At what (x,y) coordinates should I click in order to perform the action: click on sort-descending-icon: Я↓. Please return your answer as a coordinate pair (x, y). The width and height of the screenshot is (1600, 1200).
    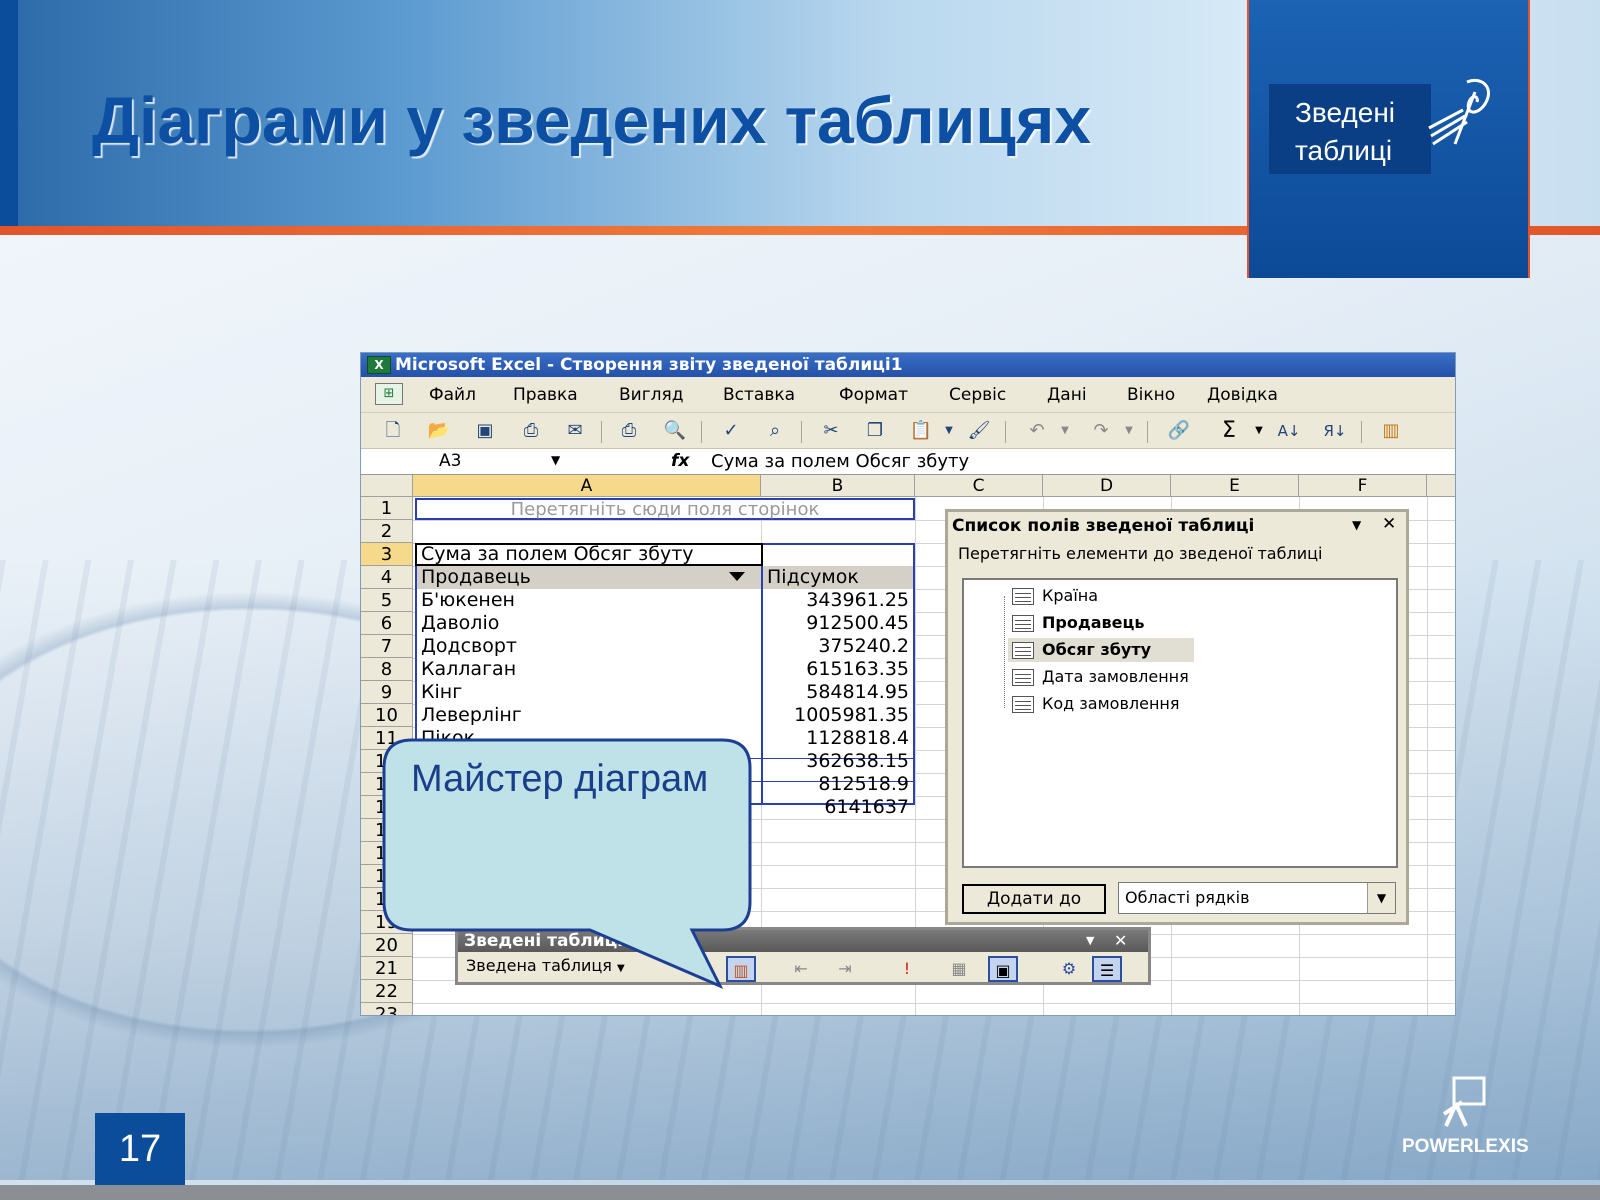
    Looking at the image, I should click on (1335, 431).